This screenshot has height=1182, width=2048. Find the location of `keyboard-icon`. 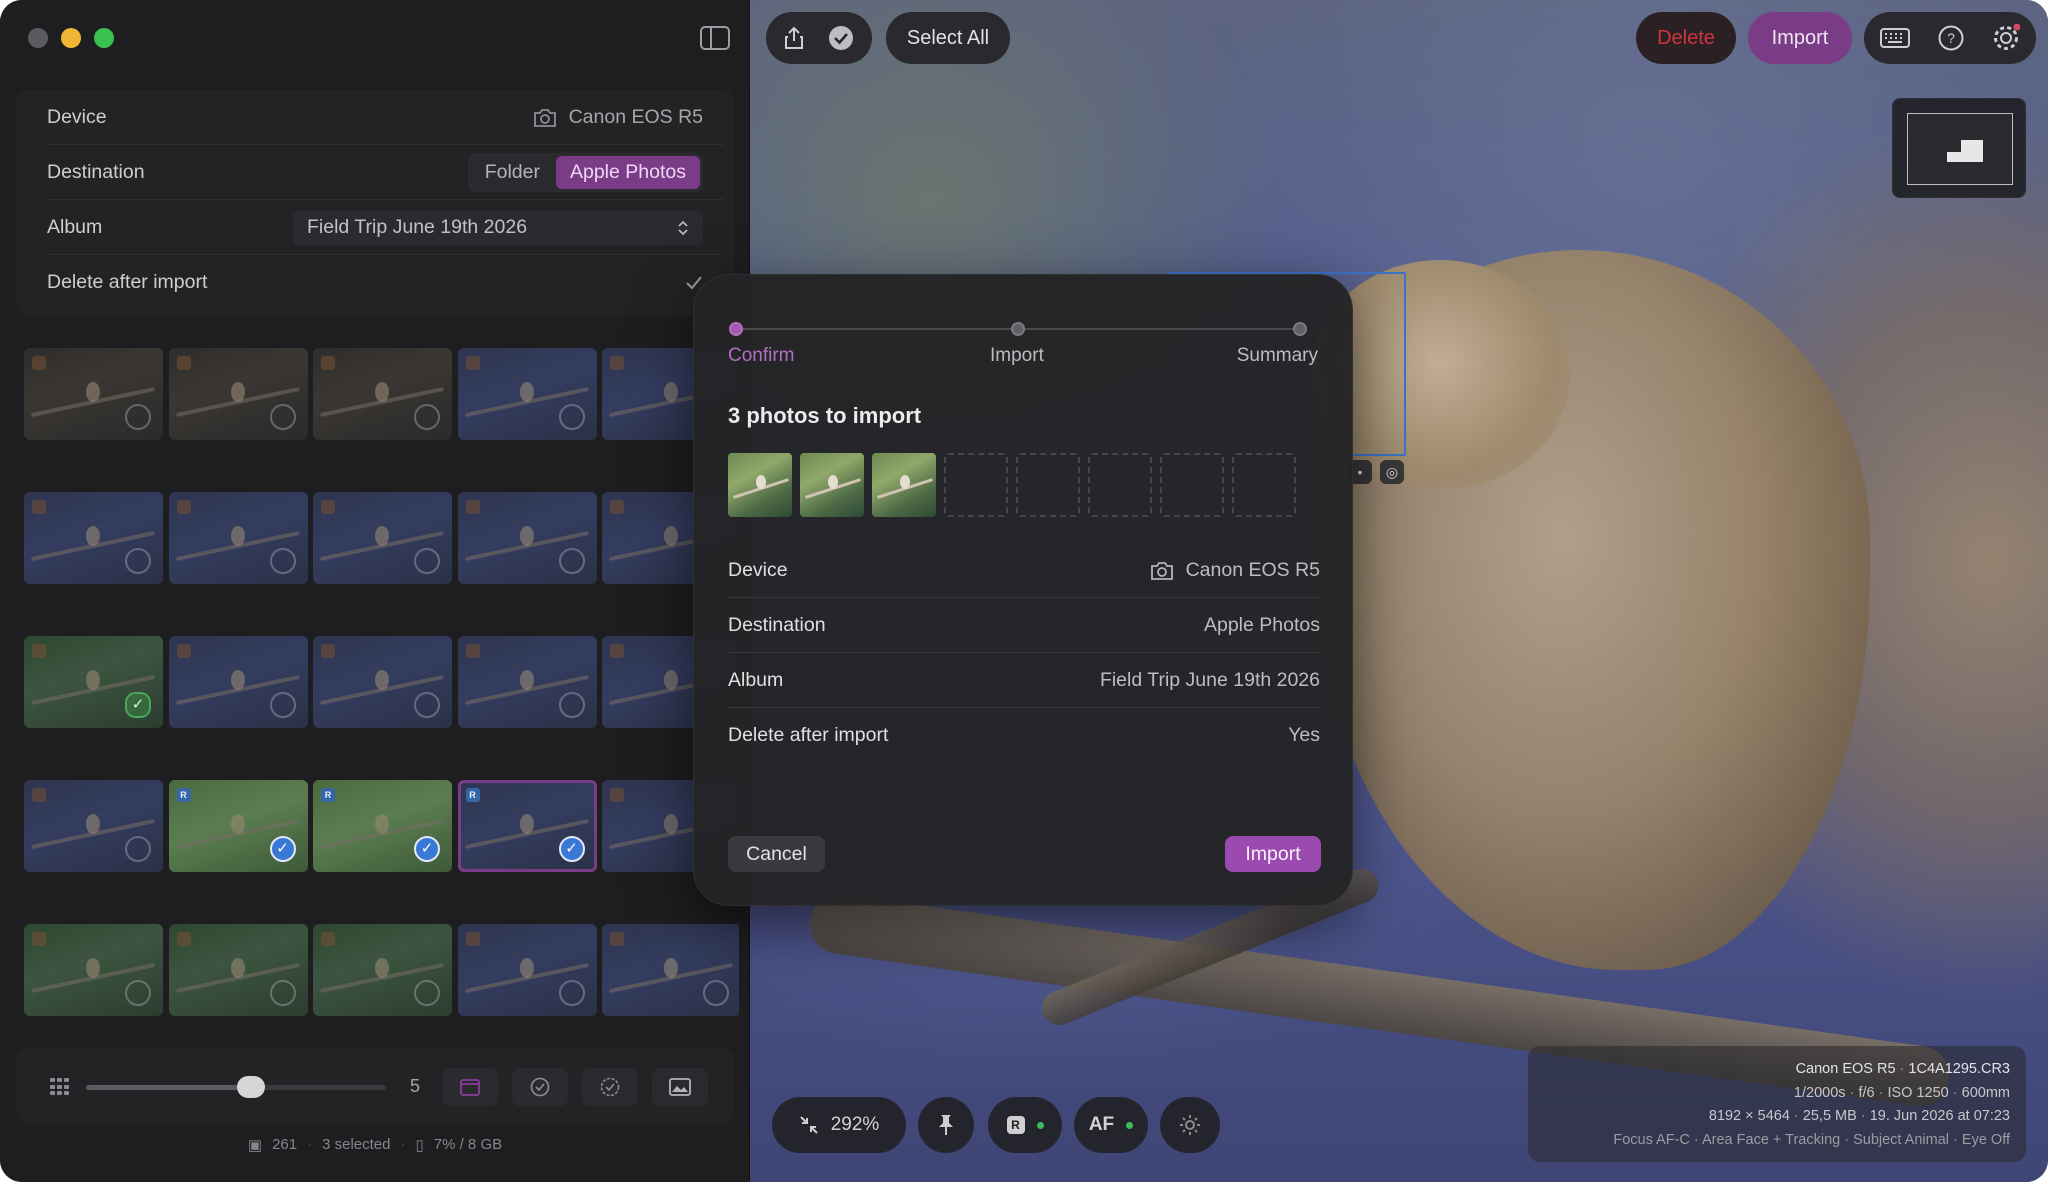

keyboard-icon is located at coordinates (1895, 38).